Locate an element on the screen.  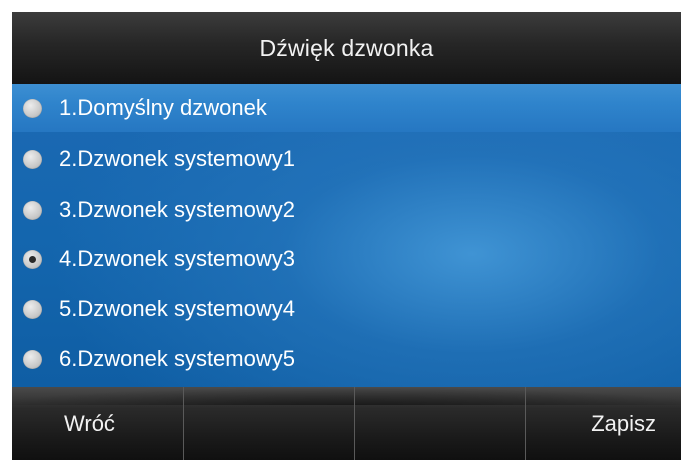
back-softkey: Wróć is located at coordinates (97, 423).